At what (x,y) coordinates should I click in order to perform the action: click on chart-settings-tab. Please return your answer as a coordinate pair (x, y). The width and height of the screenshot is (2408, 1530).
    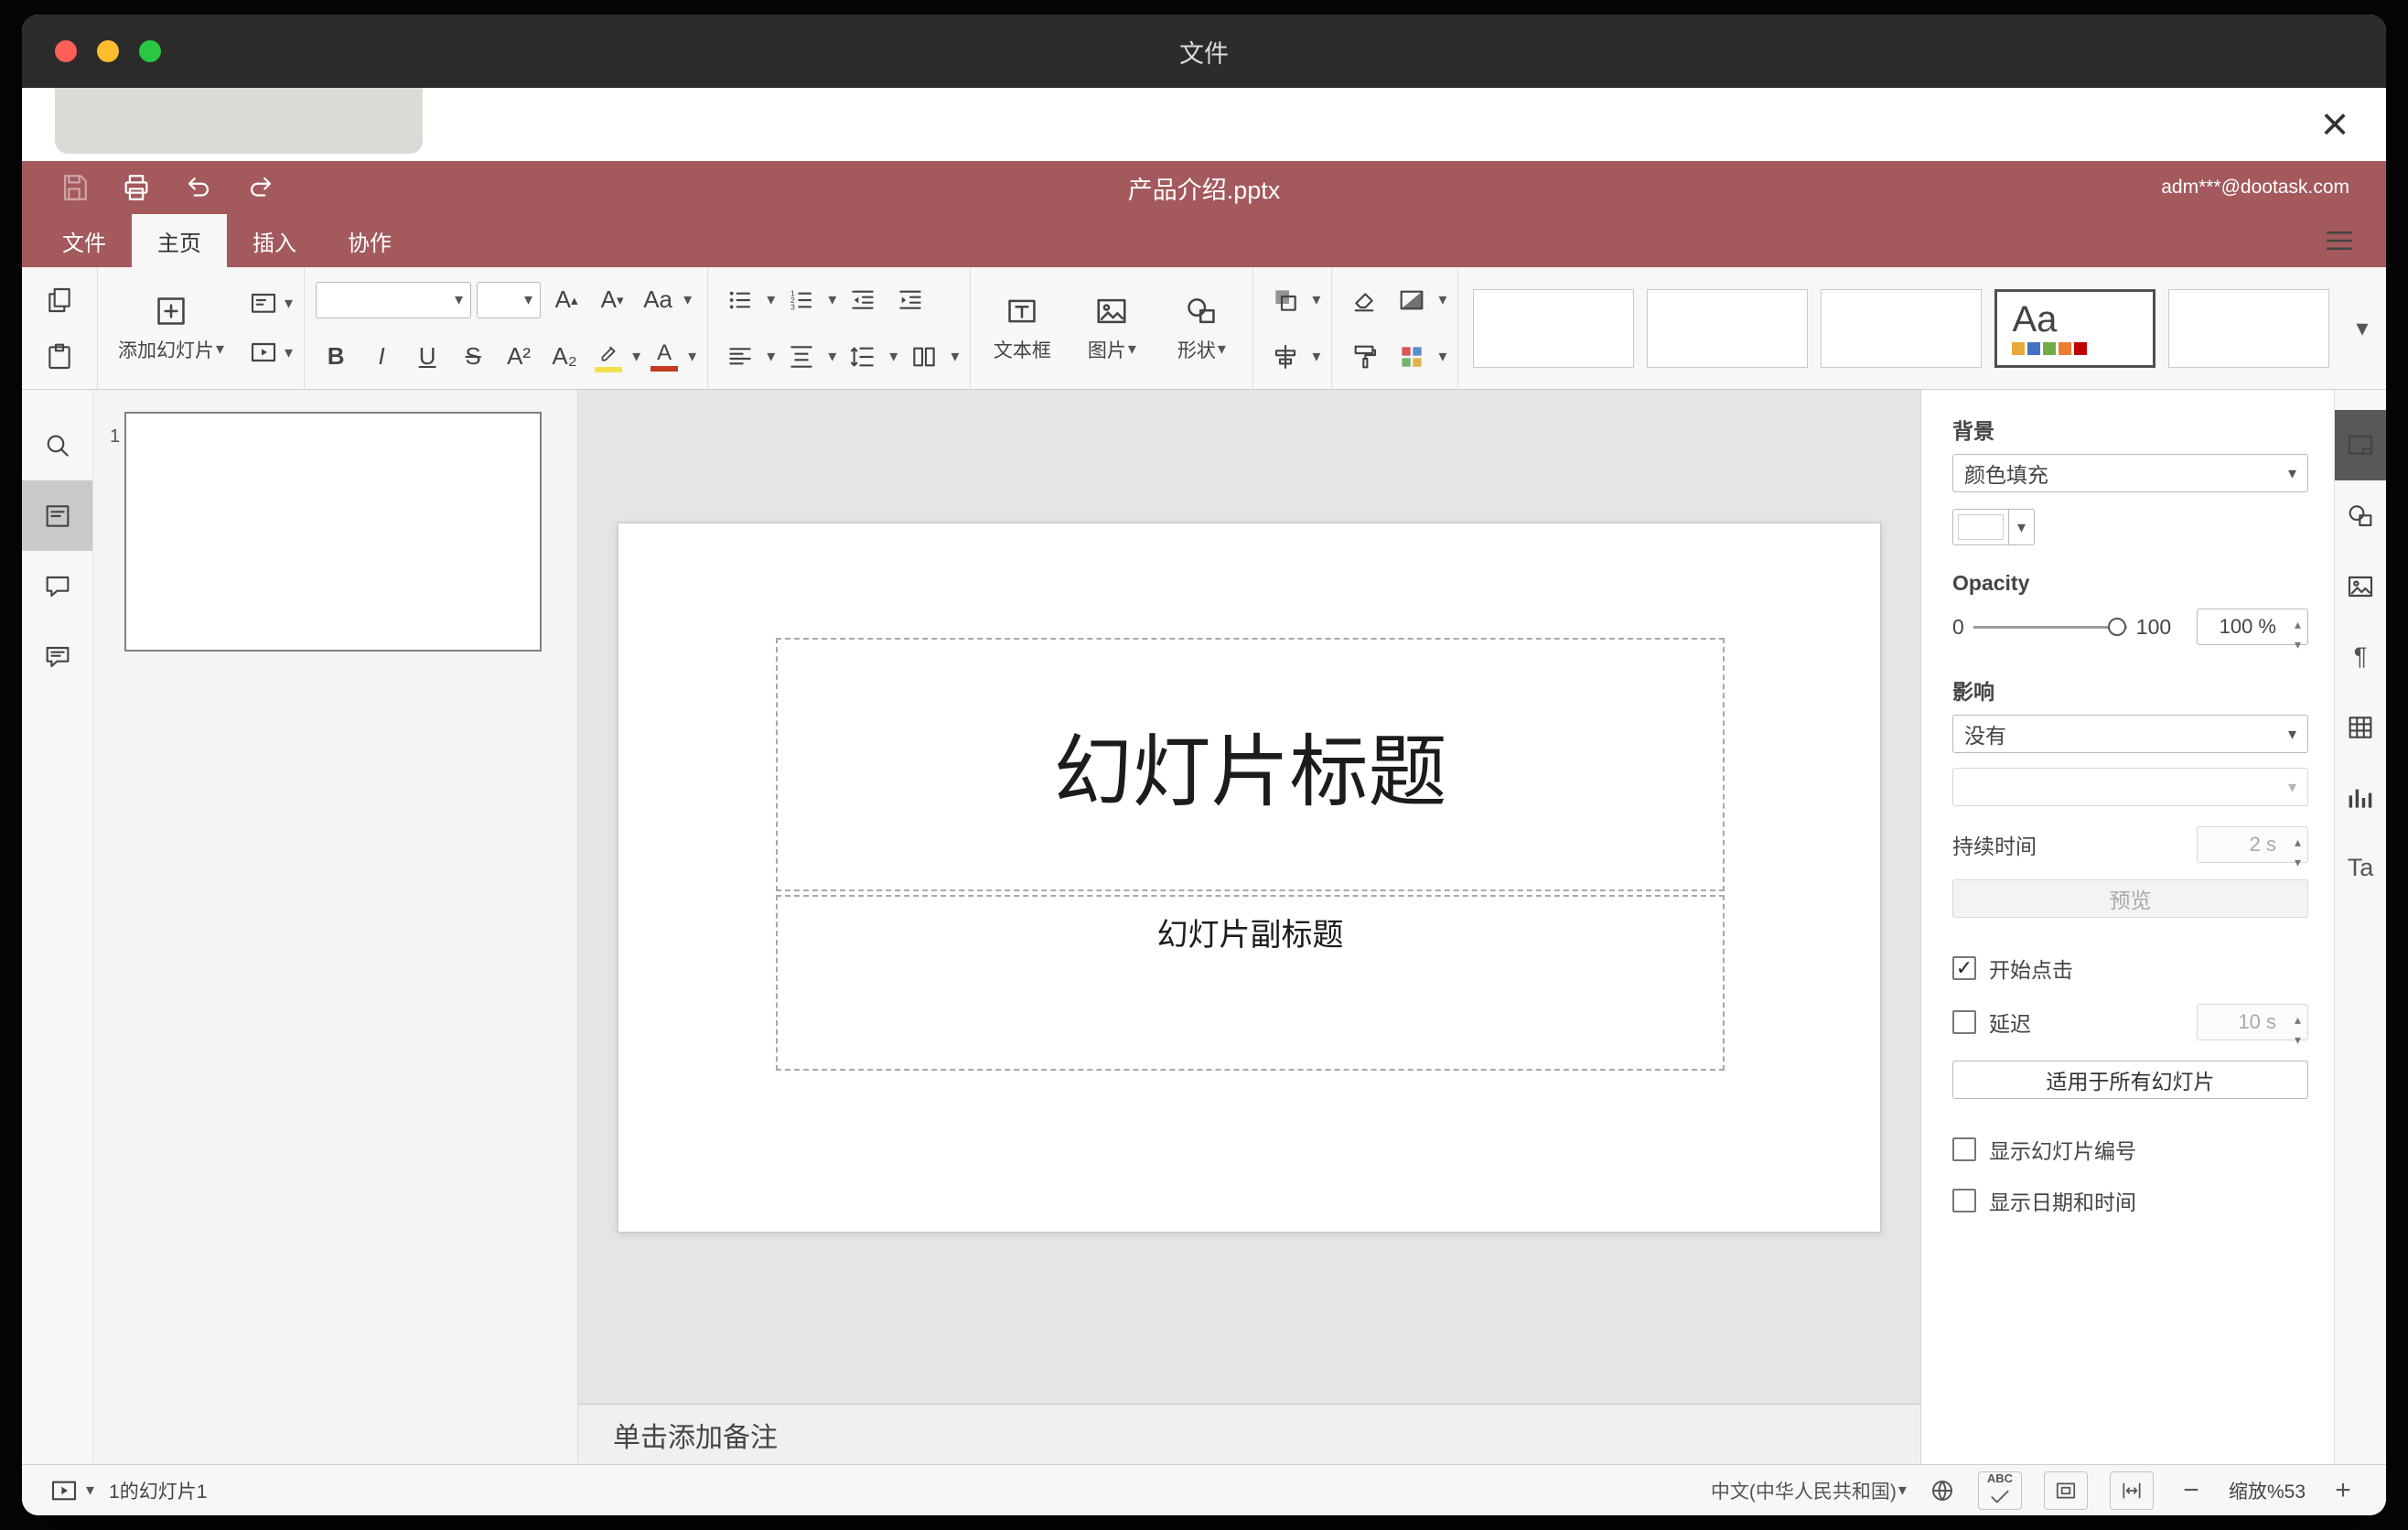
    Looking at the image, I should click on (2360, 797).